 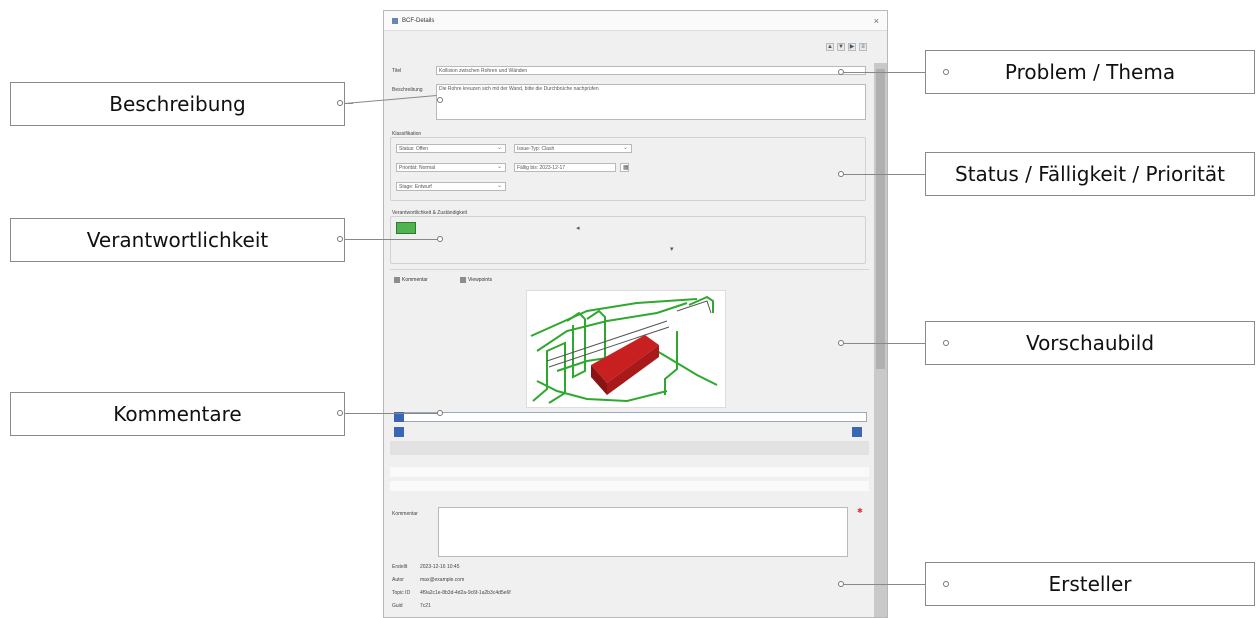 I want to click on author-value: max@example.com, so click(x=442, y=580).